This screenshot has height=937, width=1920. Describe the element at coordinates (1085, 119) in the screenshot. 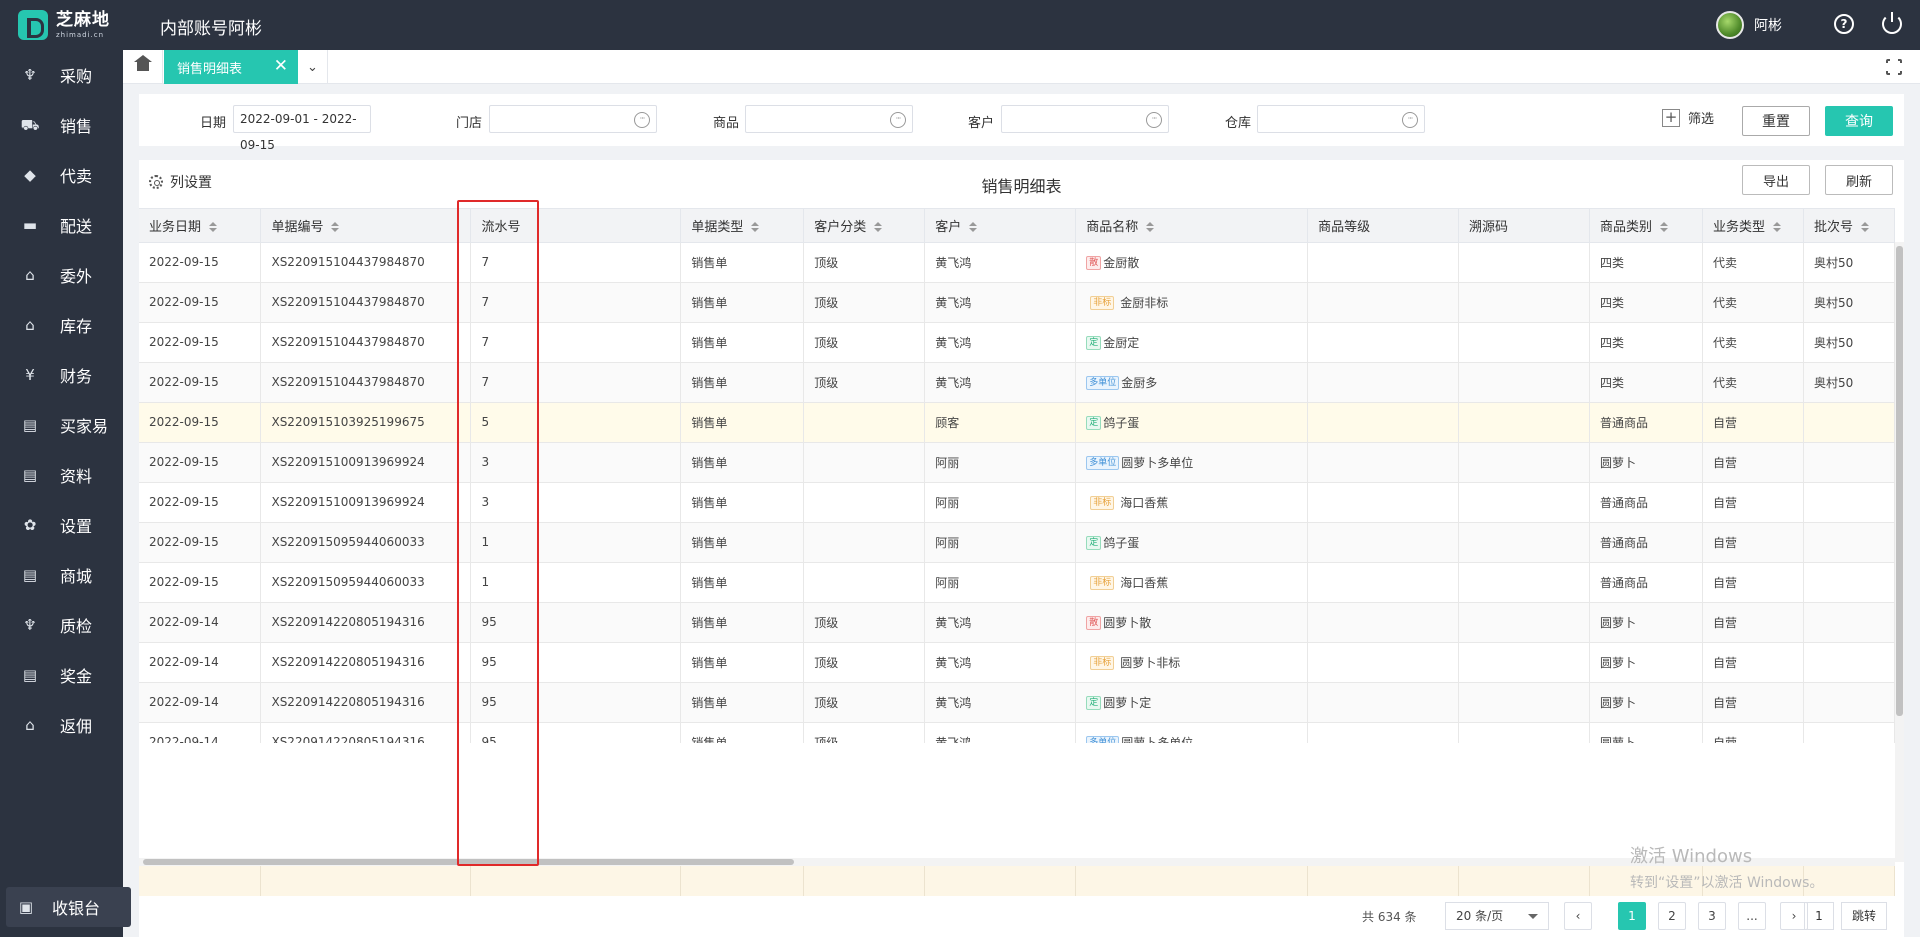

I see `customer-field: ···` at that location.